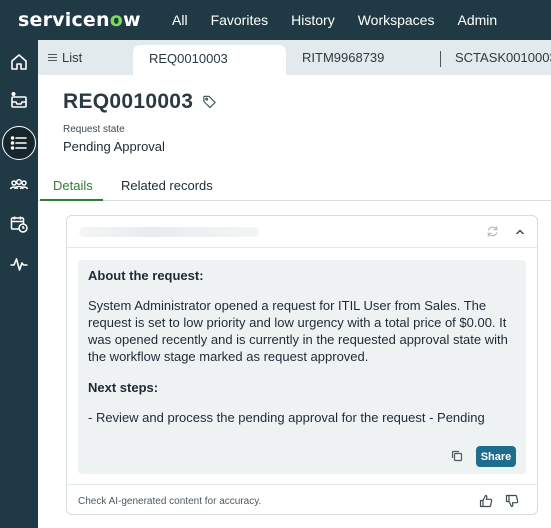 This screenshot has width=551, height=528. Describe the element at coordinates (94, 129) in the screenshot. I see `request-state-label: Request state` at that location.